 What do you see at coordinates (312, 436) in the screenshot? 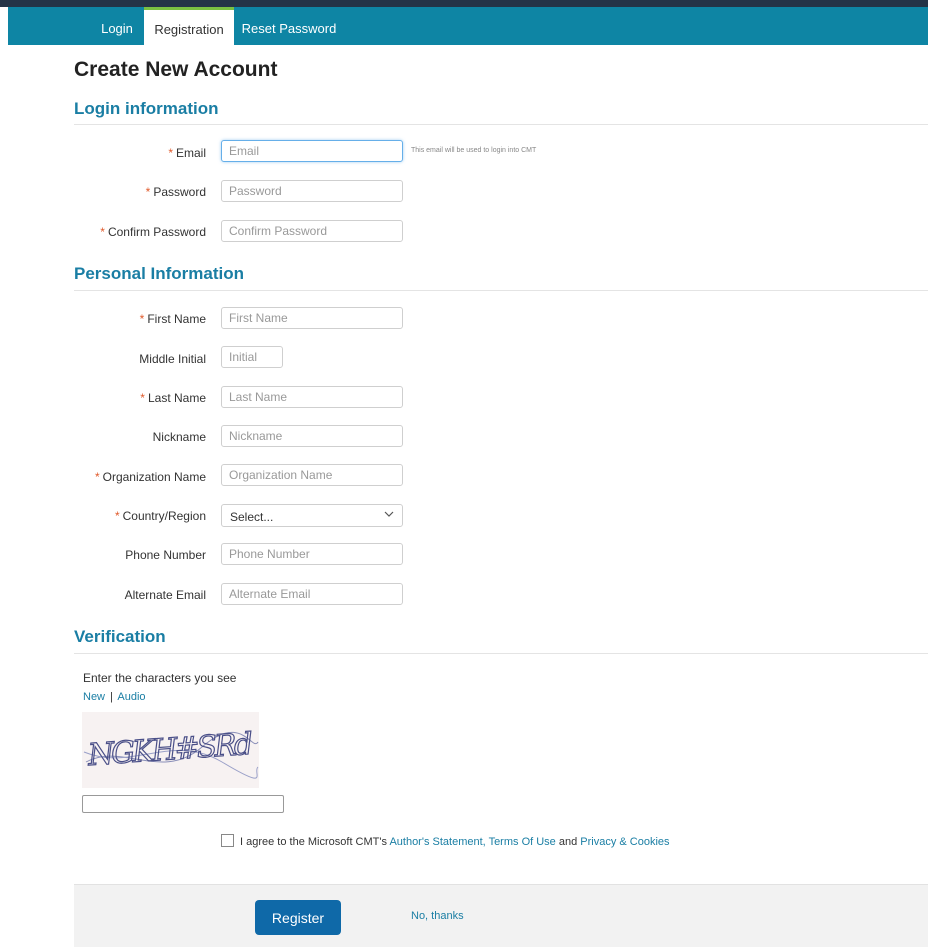
I see `nickname-field` at bounding box center [312, 436].